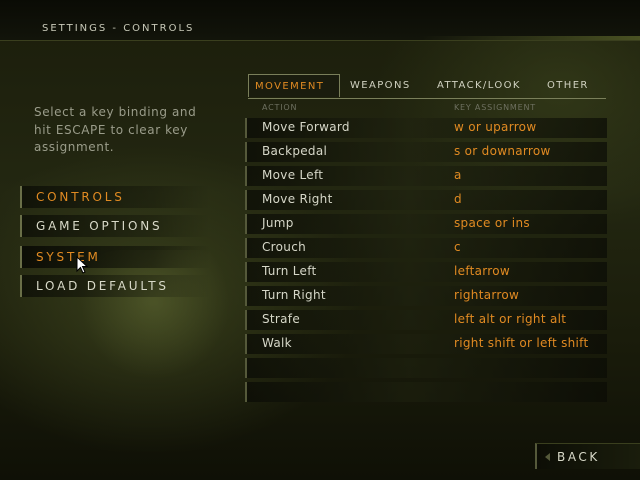 Image resolution: width=640 pixels, height=480 pixels. I want to click on column-header-key: KEY ASSIGNMENT, so click(495, 107).